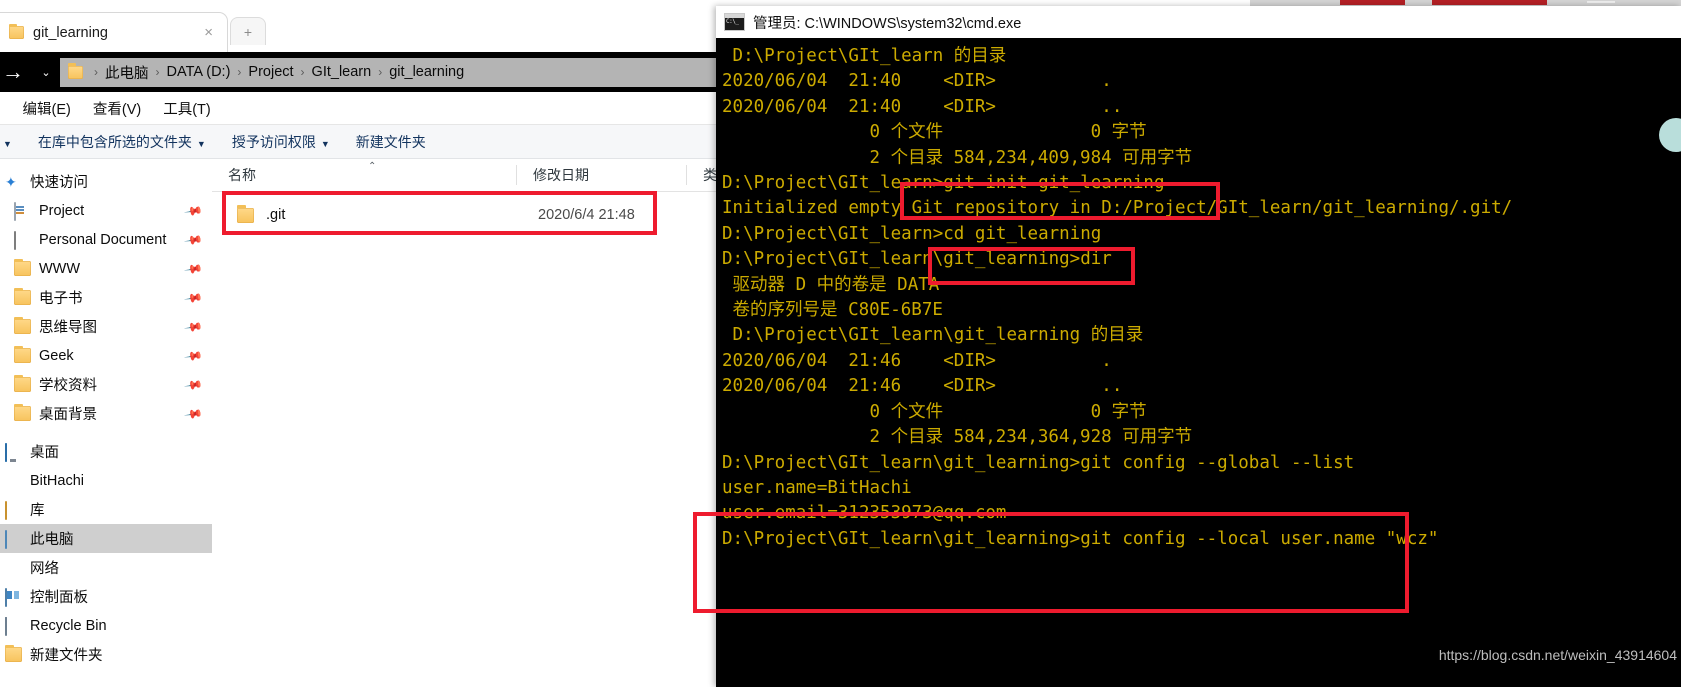 Image resolution: width=1681 pixels, height=687 pixels. What do you see at coordinates (106, 297) in the screenshot?
I see `sidebar-item-ebooks: 电子书 📌` at bounding box center [106, 297].